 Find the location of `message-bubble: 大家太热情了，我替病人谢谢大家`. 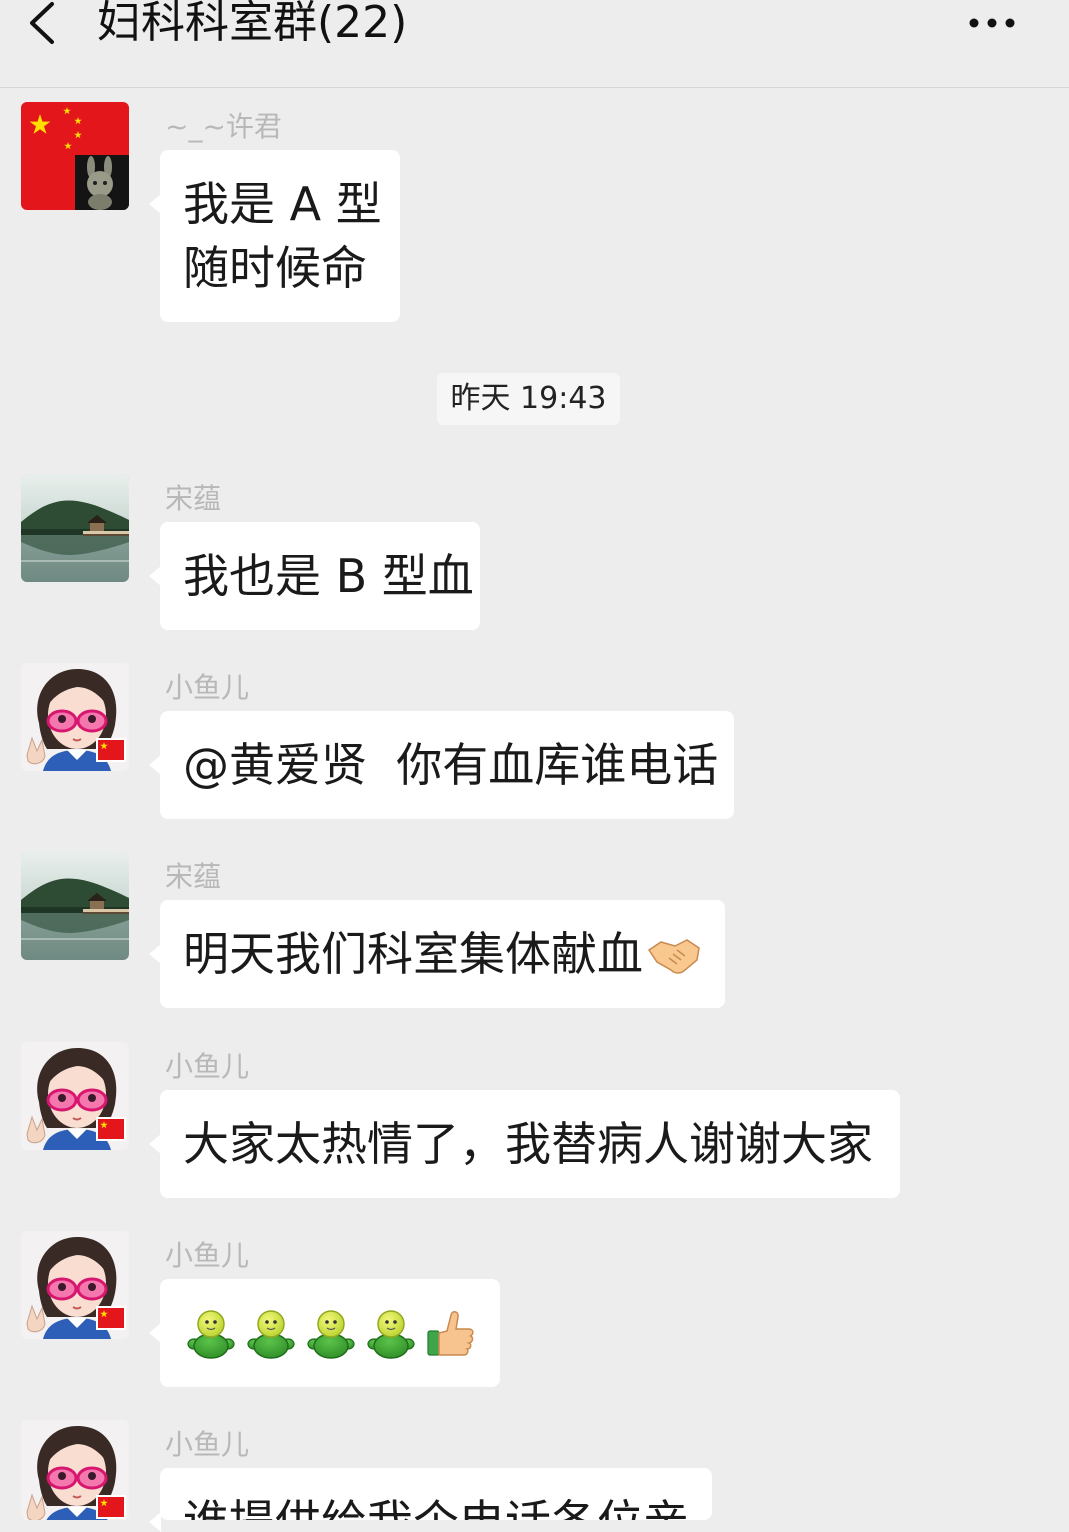

message-bubble: 大家太热情了，我替病人谢谢大家 is located at coordinates (524, 1144).